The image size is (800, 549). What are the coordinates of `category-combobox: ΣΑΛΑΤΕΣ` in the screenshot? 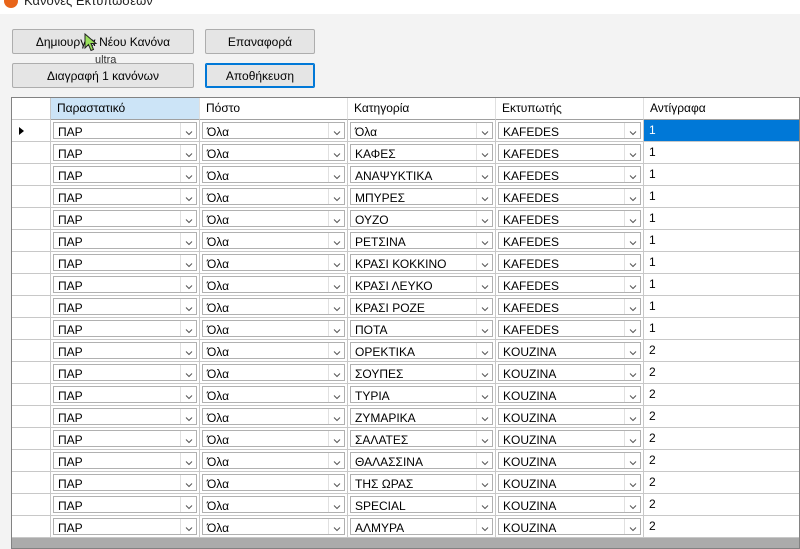 It's located at (422, 439).